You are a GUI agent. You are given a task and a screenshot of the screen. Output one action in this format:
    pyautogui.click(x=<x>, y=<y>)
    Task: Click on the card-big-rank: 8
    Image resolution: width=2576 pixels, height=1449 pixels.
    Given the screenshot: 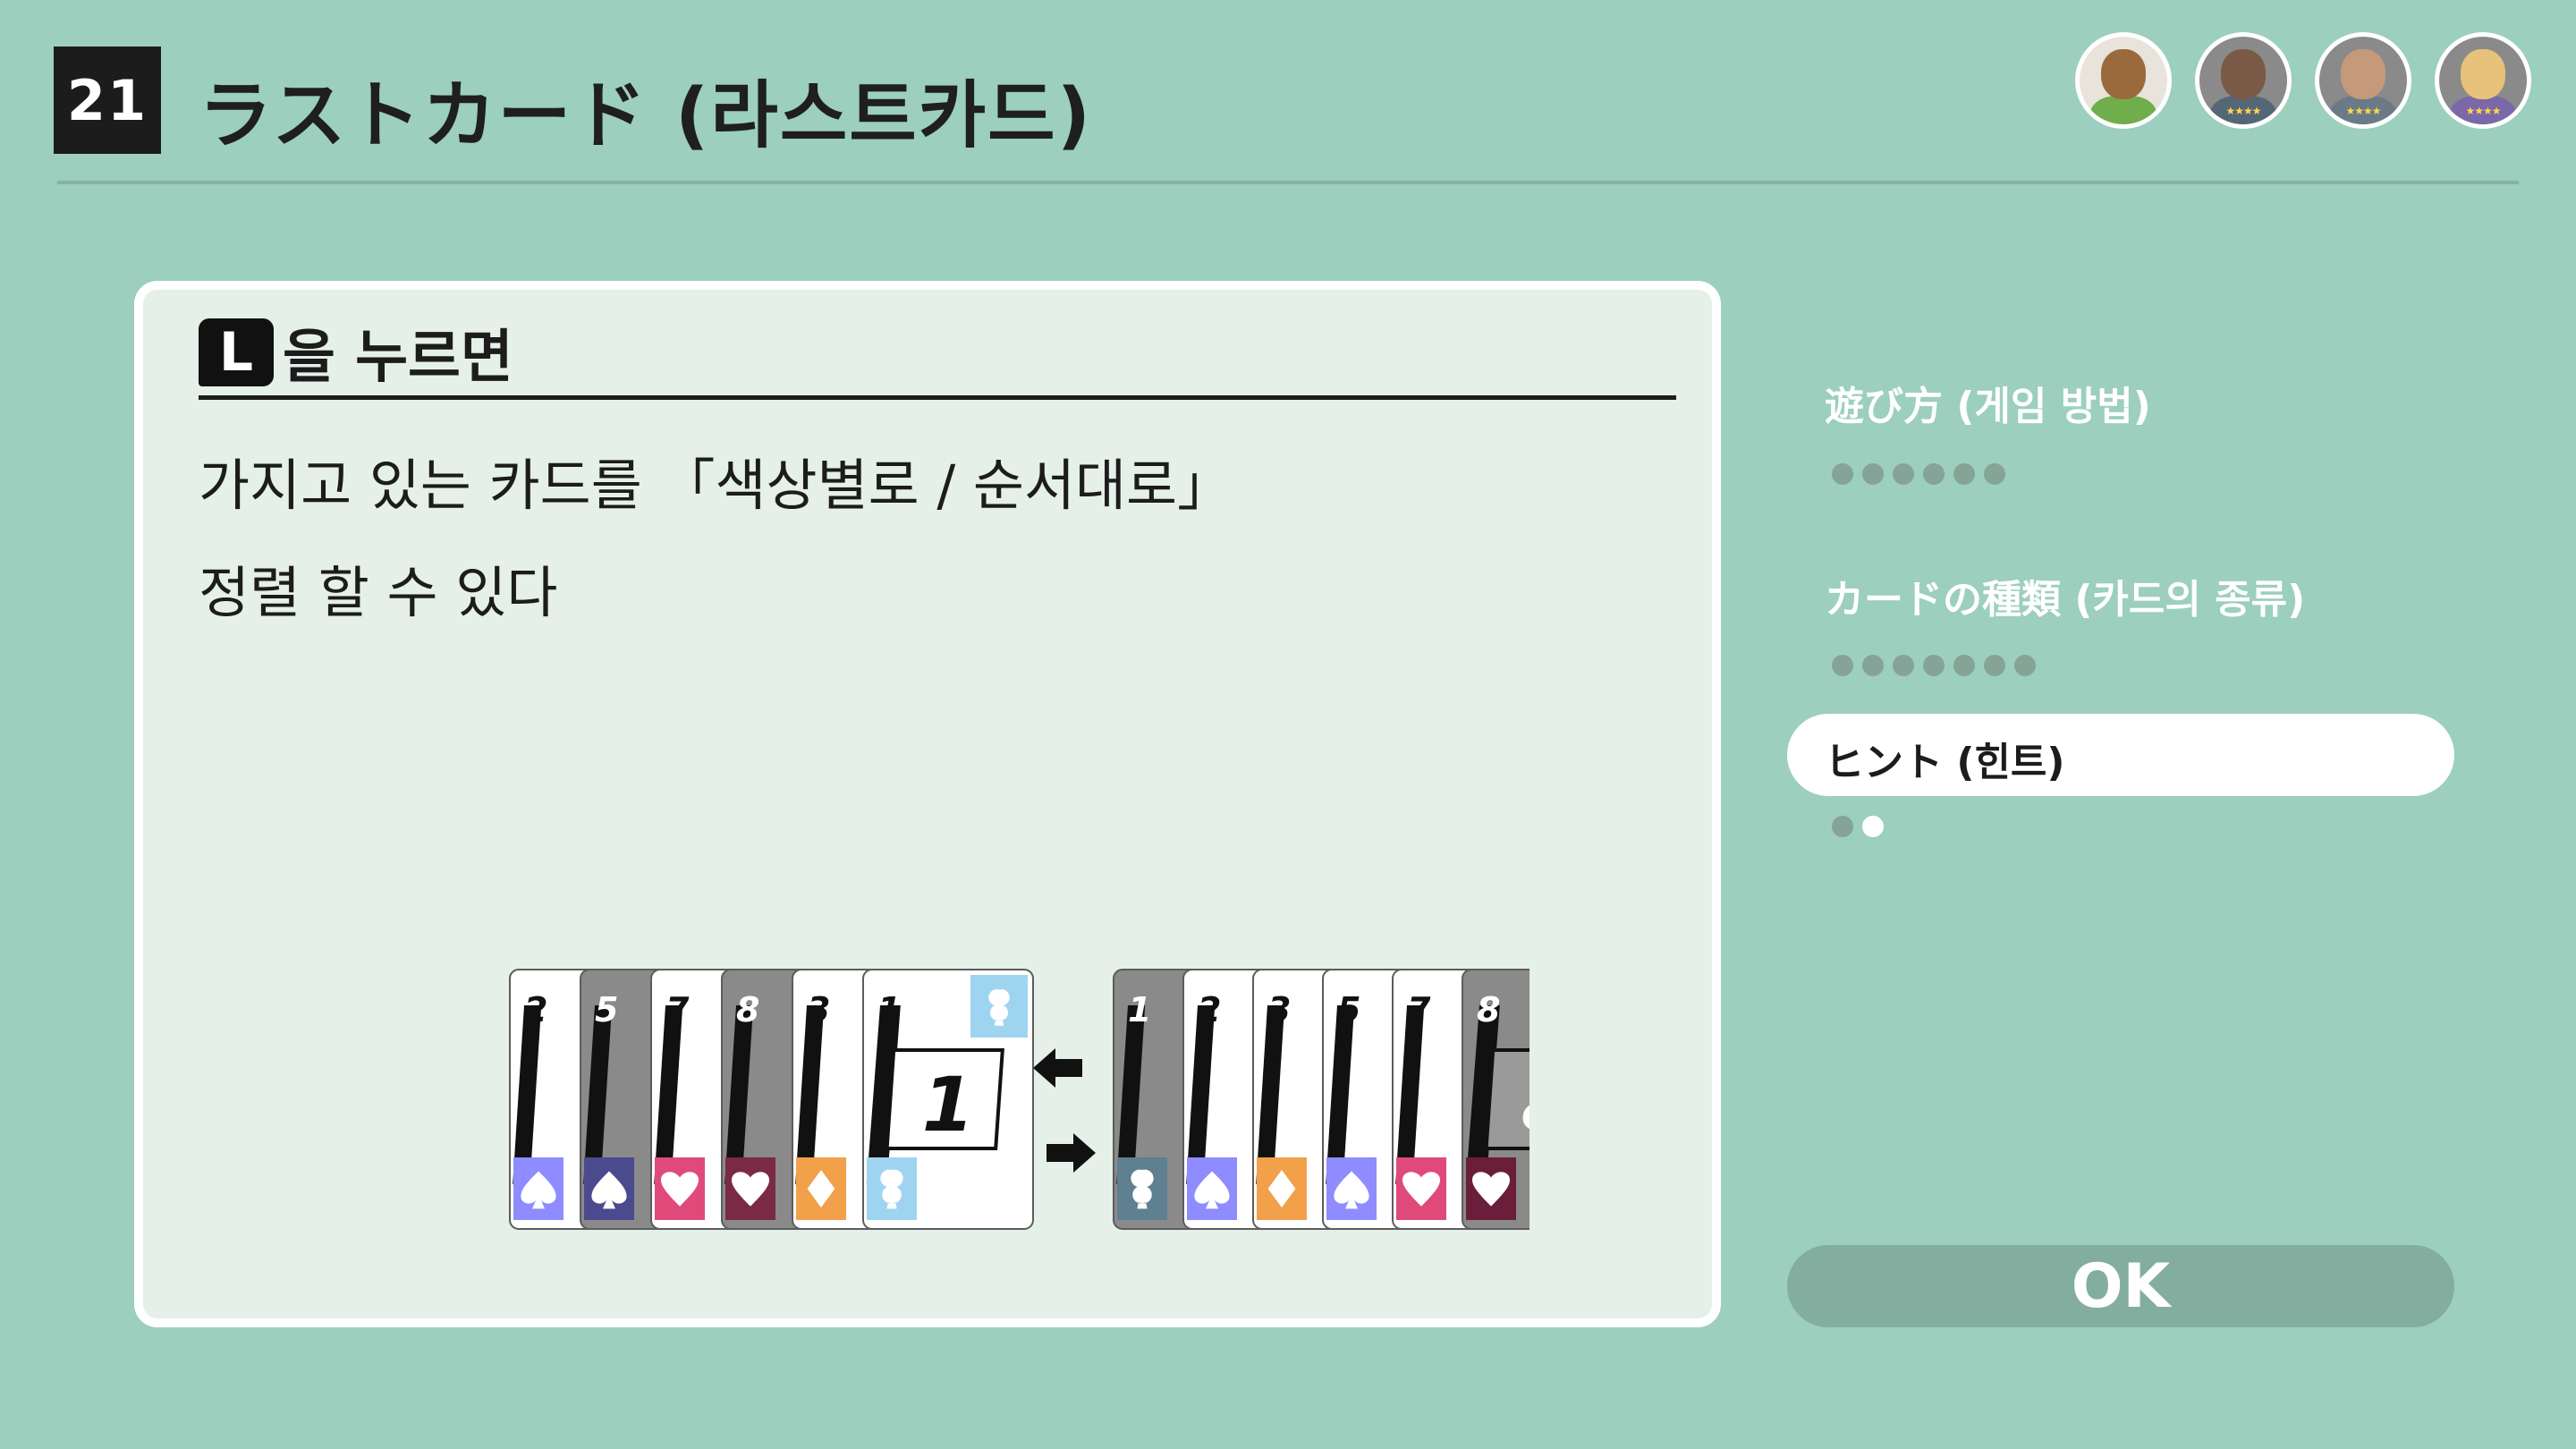 What is the action you would take?
    pyautogui.click(x=1525, y=1104)
    